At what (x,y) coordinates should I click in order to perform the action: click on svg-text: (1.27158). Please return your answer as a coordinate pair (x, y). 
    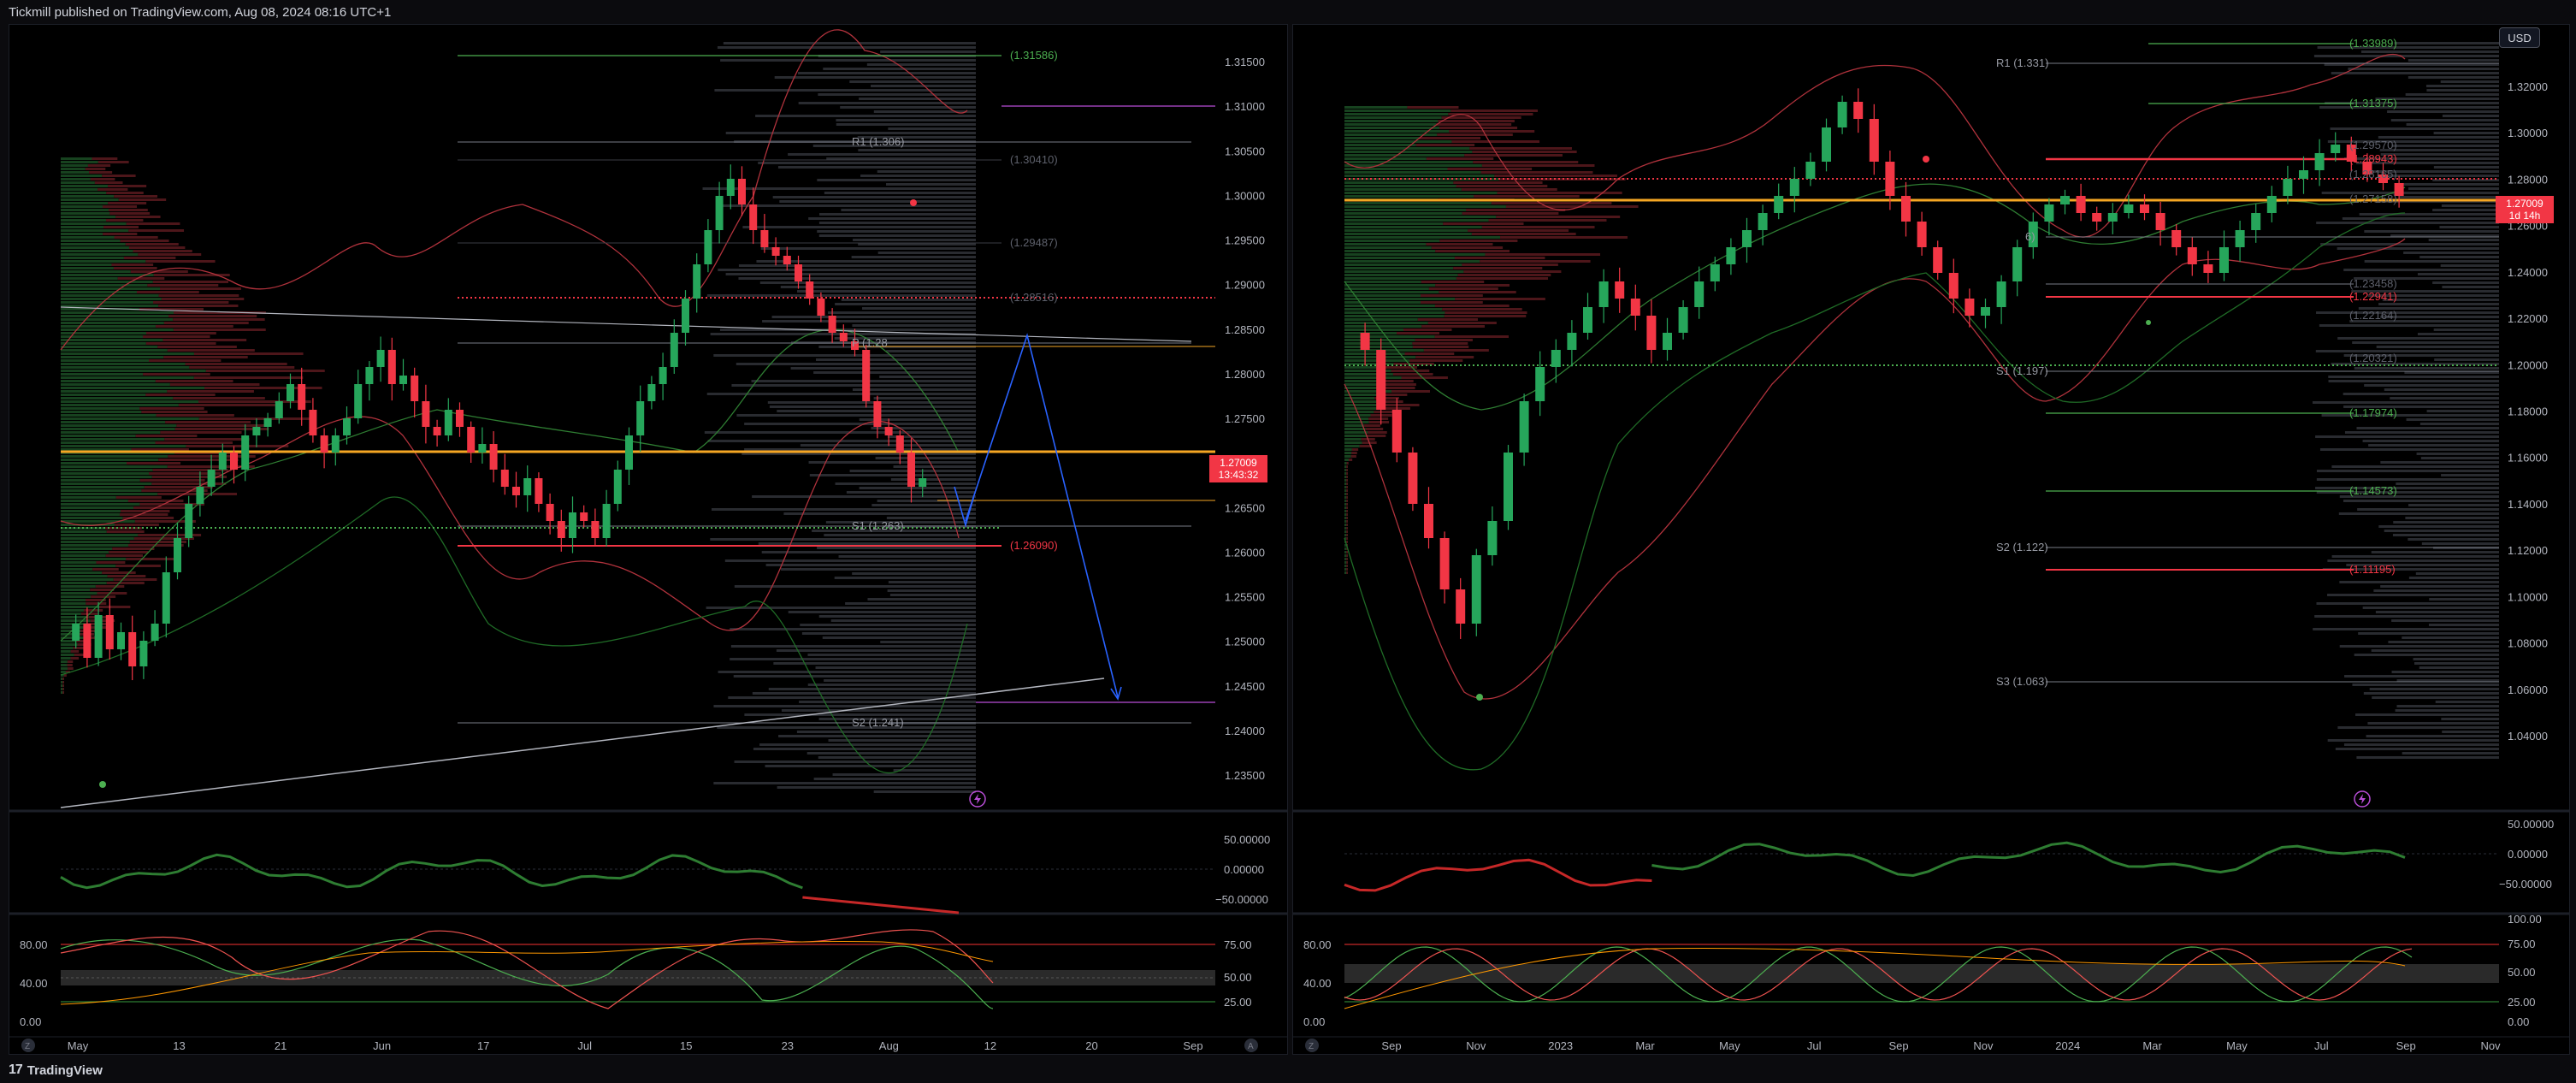
    Looking at the image, I should click on (2373, 198).